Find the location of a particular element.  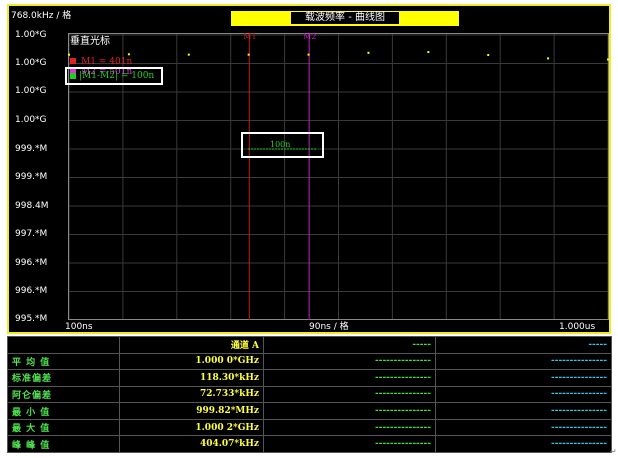

return-mark-icon: ↵ is located at coordinates (613, 451).